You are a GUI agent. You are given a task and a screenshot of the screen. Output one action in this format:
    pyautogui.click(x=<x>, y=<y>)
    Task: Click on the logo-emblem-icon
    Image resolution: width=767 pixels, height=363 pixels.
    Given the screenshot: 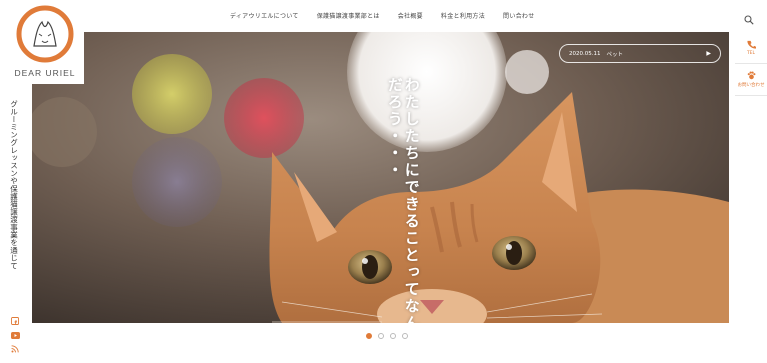 What is the action you would take?
    pyautogui.click(x=45, y=34)
    